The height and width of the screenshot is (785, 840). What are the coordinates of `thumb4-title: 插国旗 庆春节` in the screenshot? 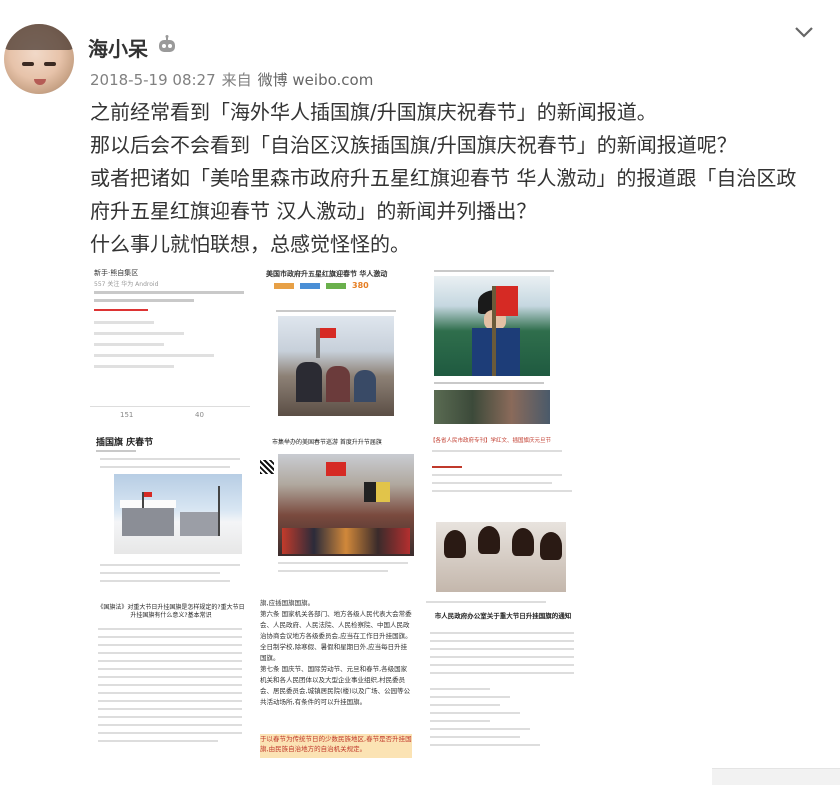 It's located at (125, 443).